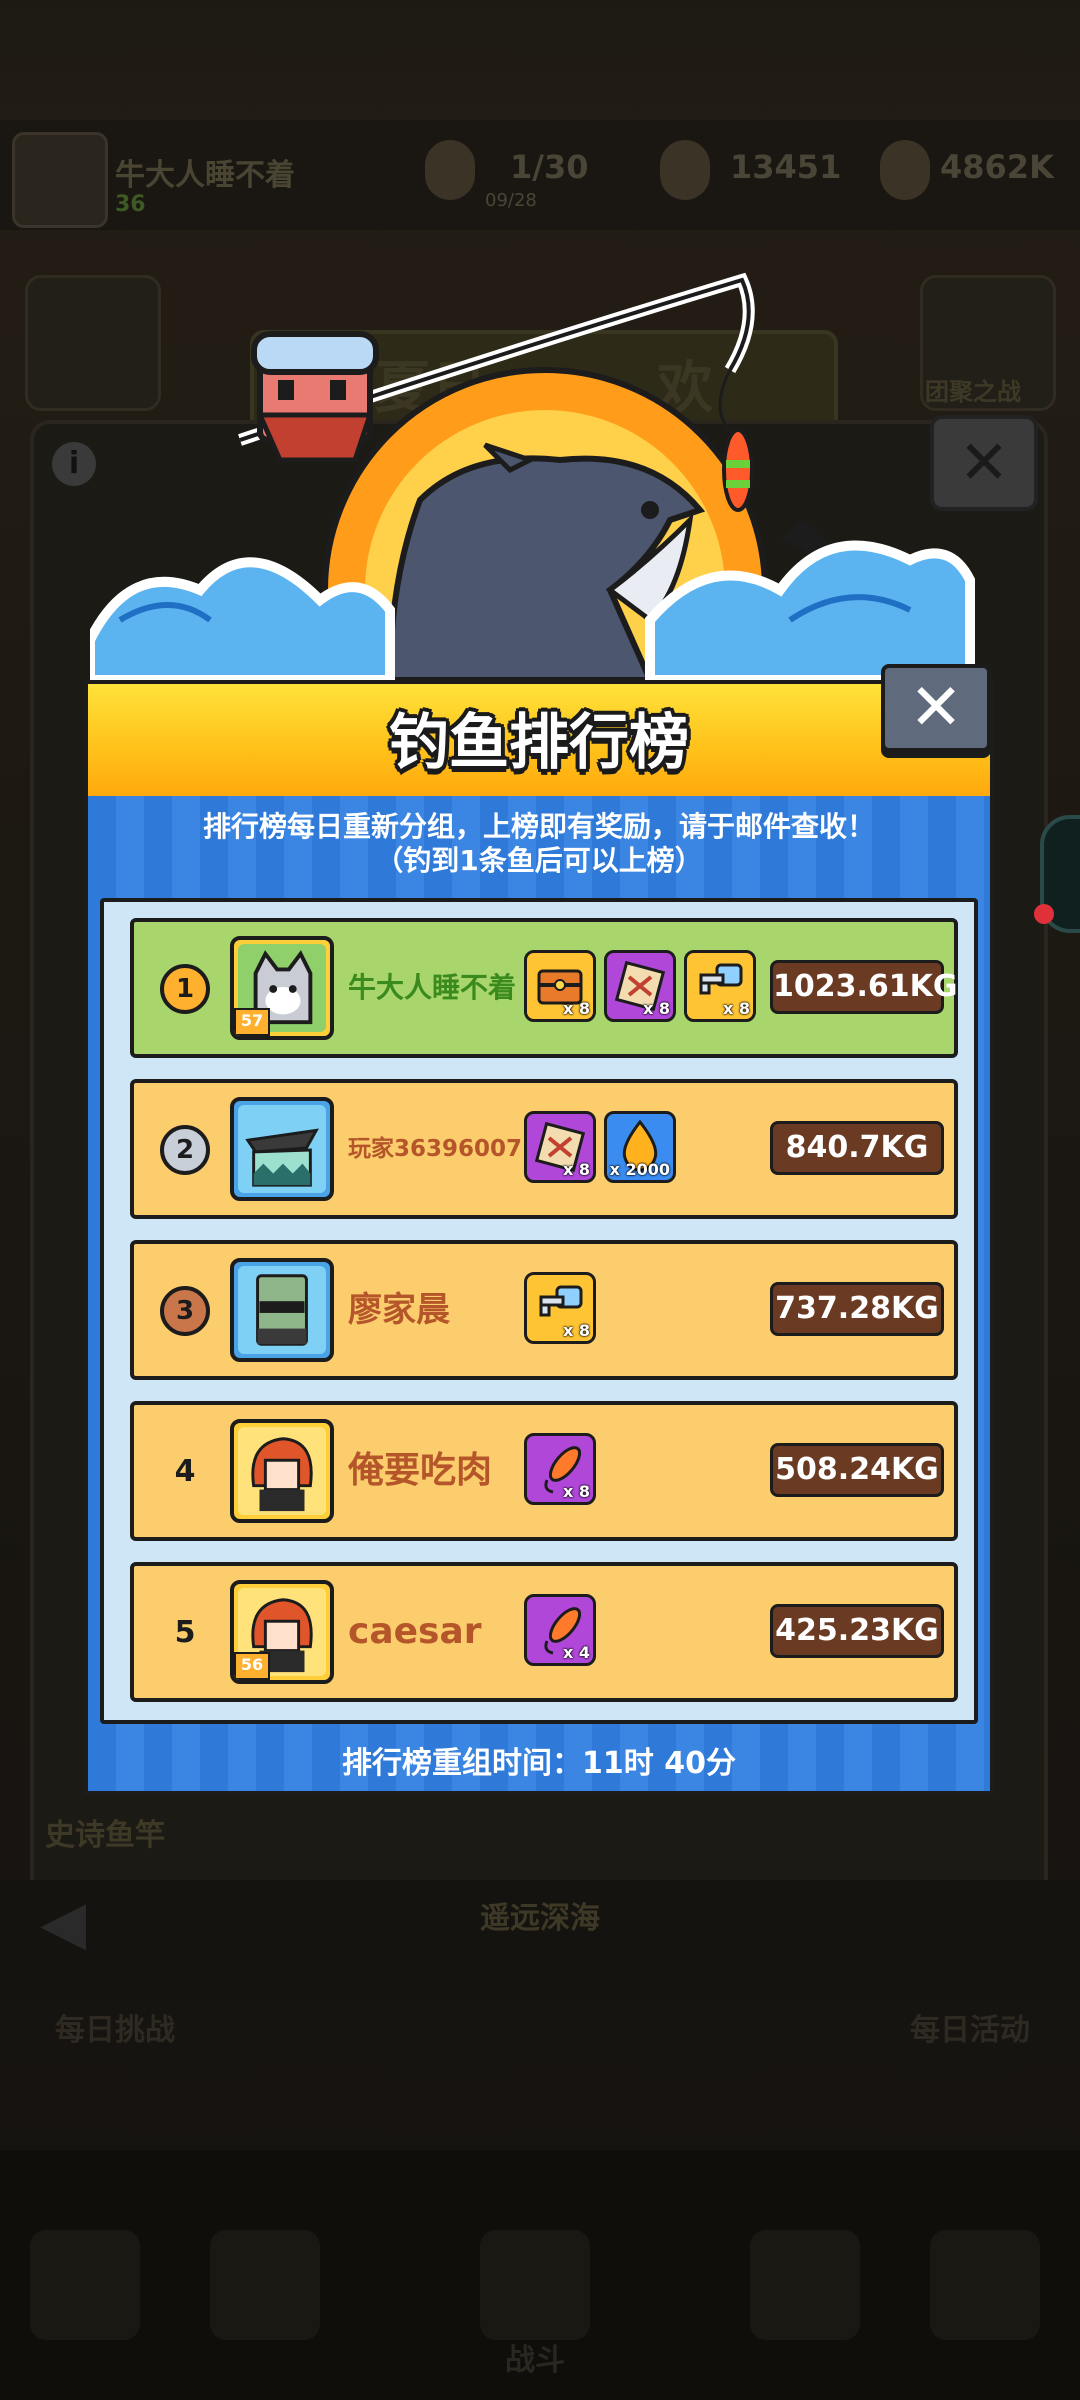 The image size is (1080, 2400). Describe the element at coordinates (532, 476) in the screenshot. I see `fishing-header-art` at that location.